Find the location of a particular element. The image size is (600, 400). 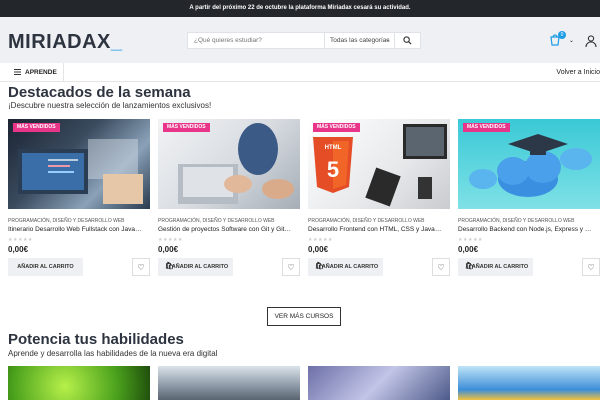

people-laptop-image is located at coordinates (236, 163).